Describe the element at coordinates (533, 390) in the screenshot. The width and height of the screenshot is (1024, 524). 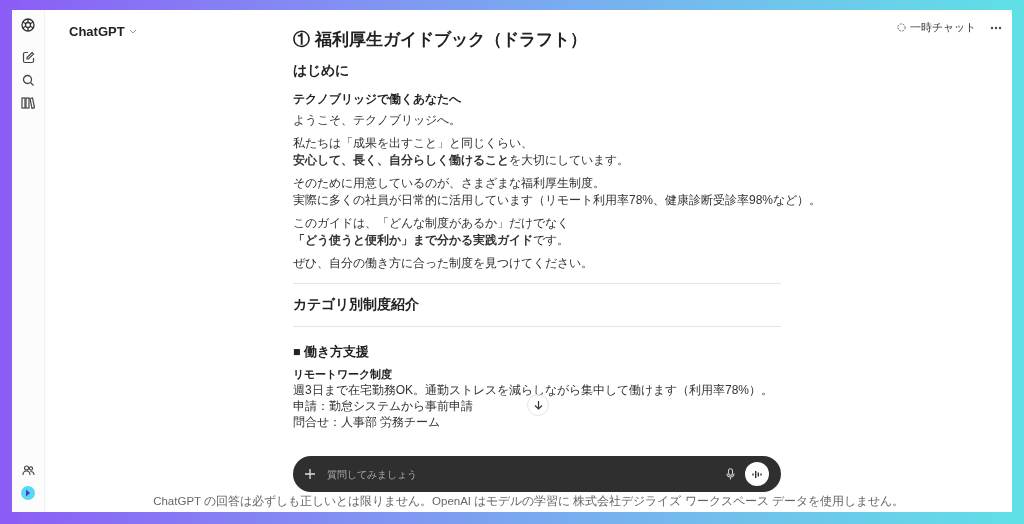
I see `item-text: 週3日まで在宅勤務OK。通勤ストレスを減らしながら集中して働けます（利用率78%）。` at that location.